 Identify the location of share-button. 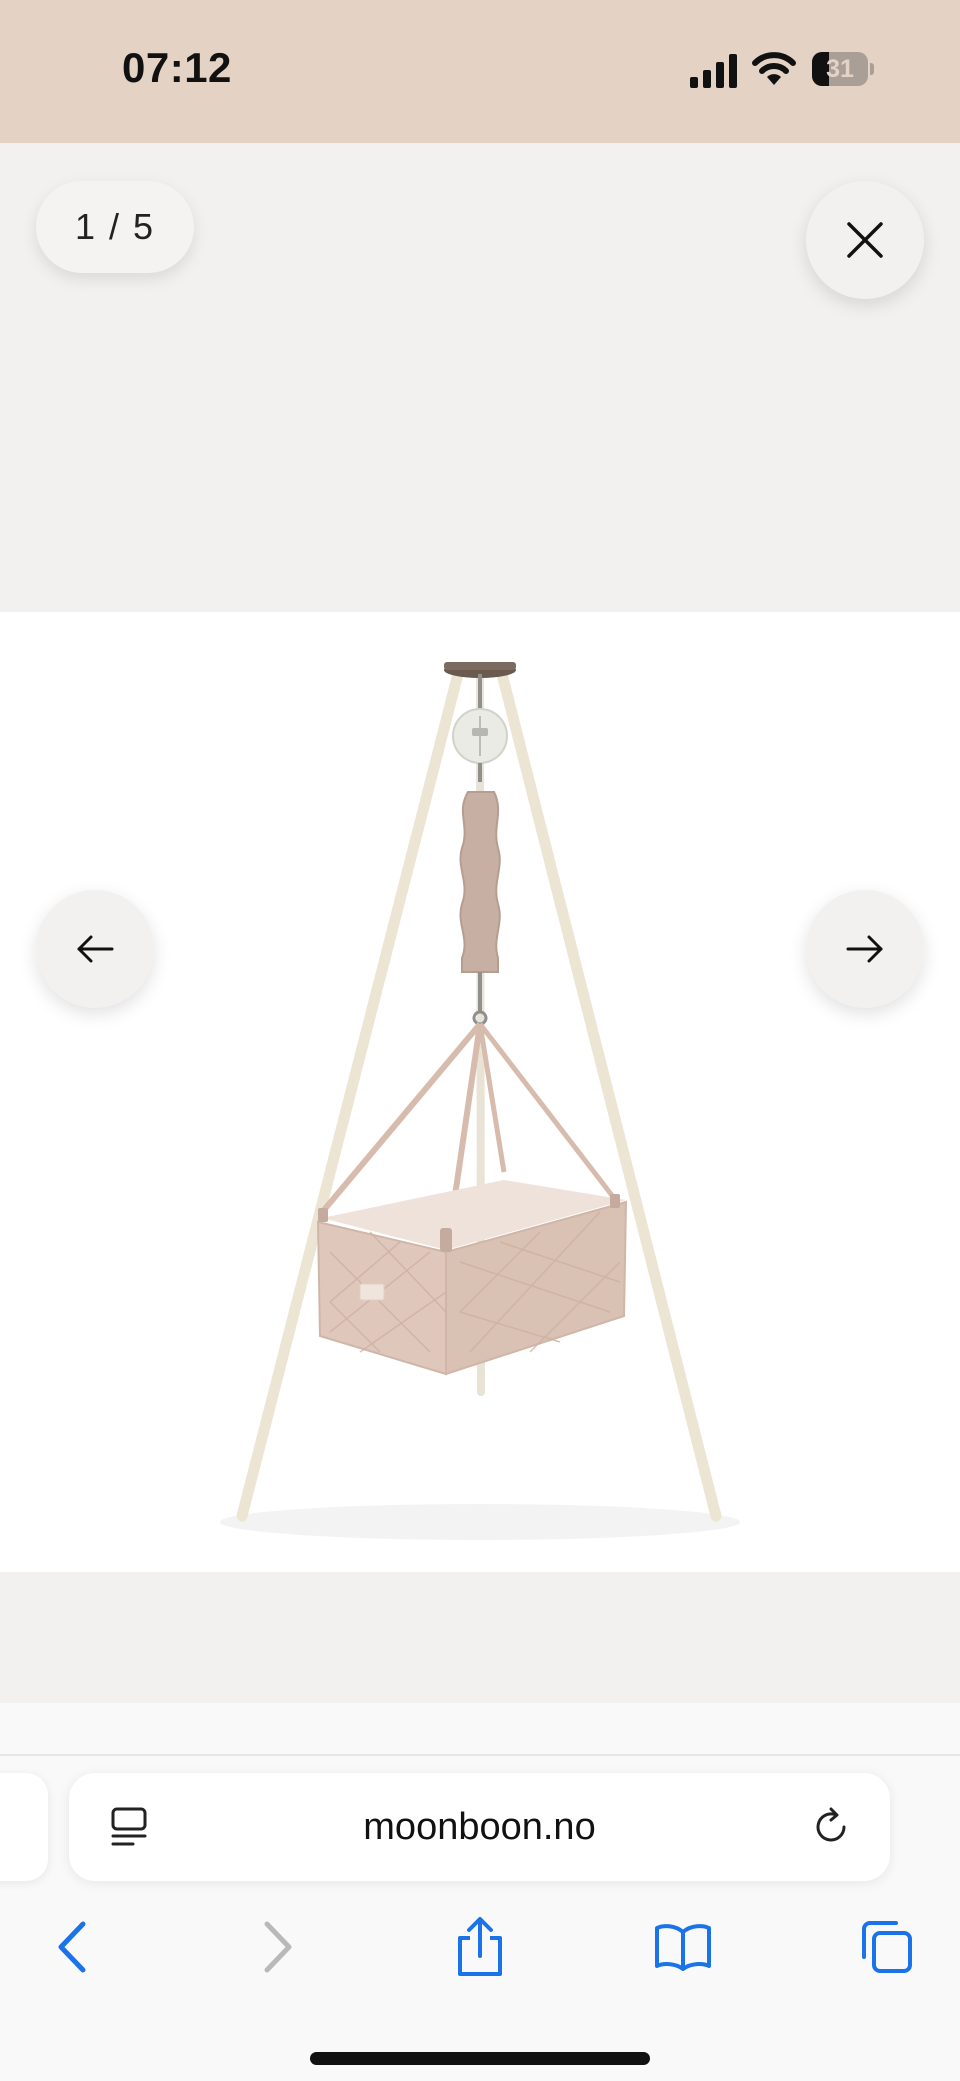
(480, 1947).